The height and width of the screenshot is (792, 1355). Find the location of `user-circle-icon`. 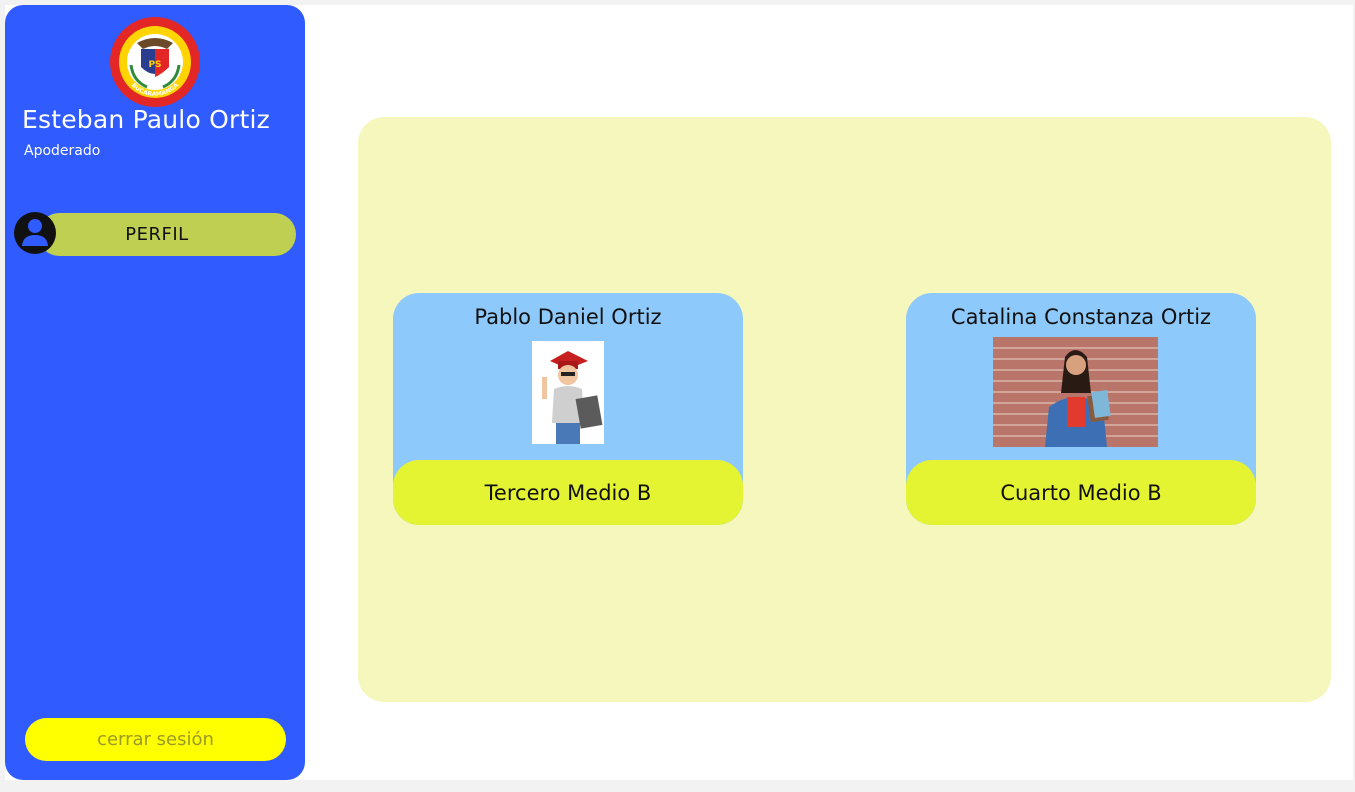

user-circle-icon is located at coordinates (35, 233).